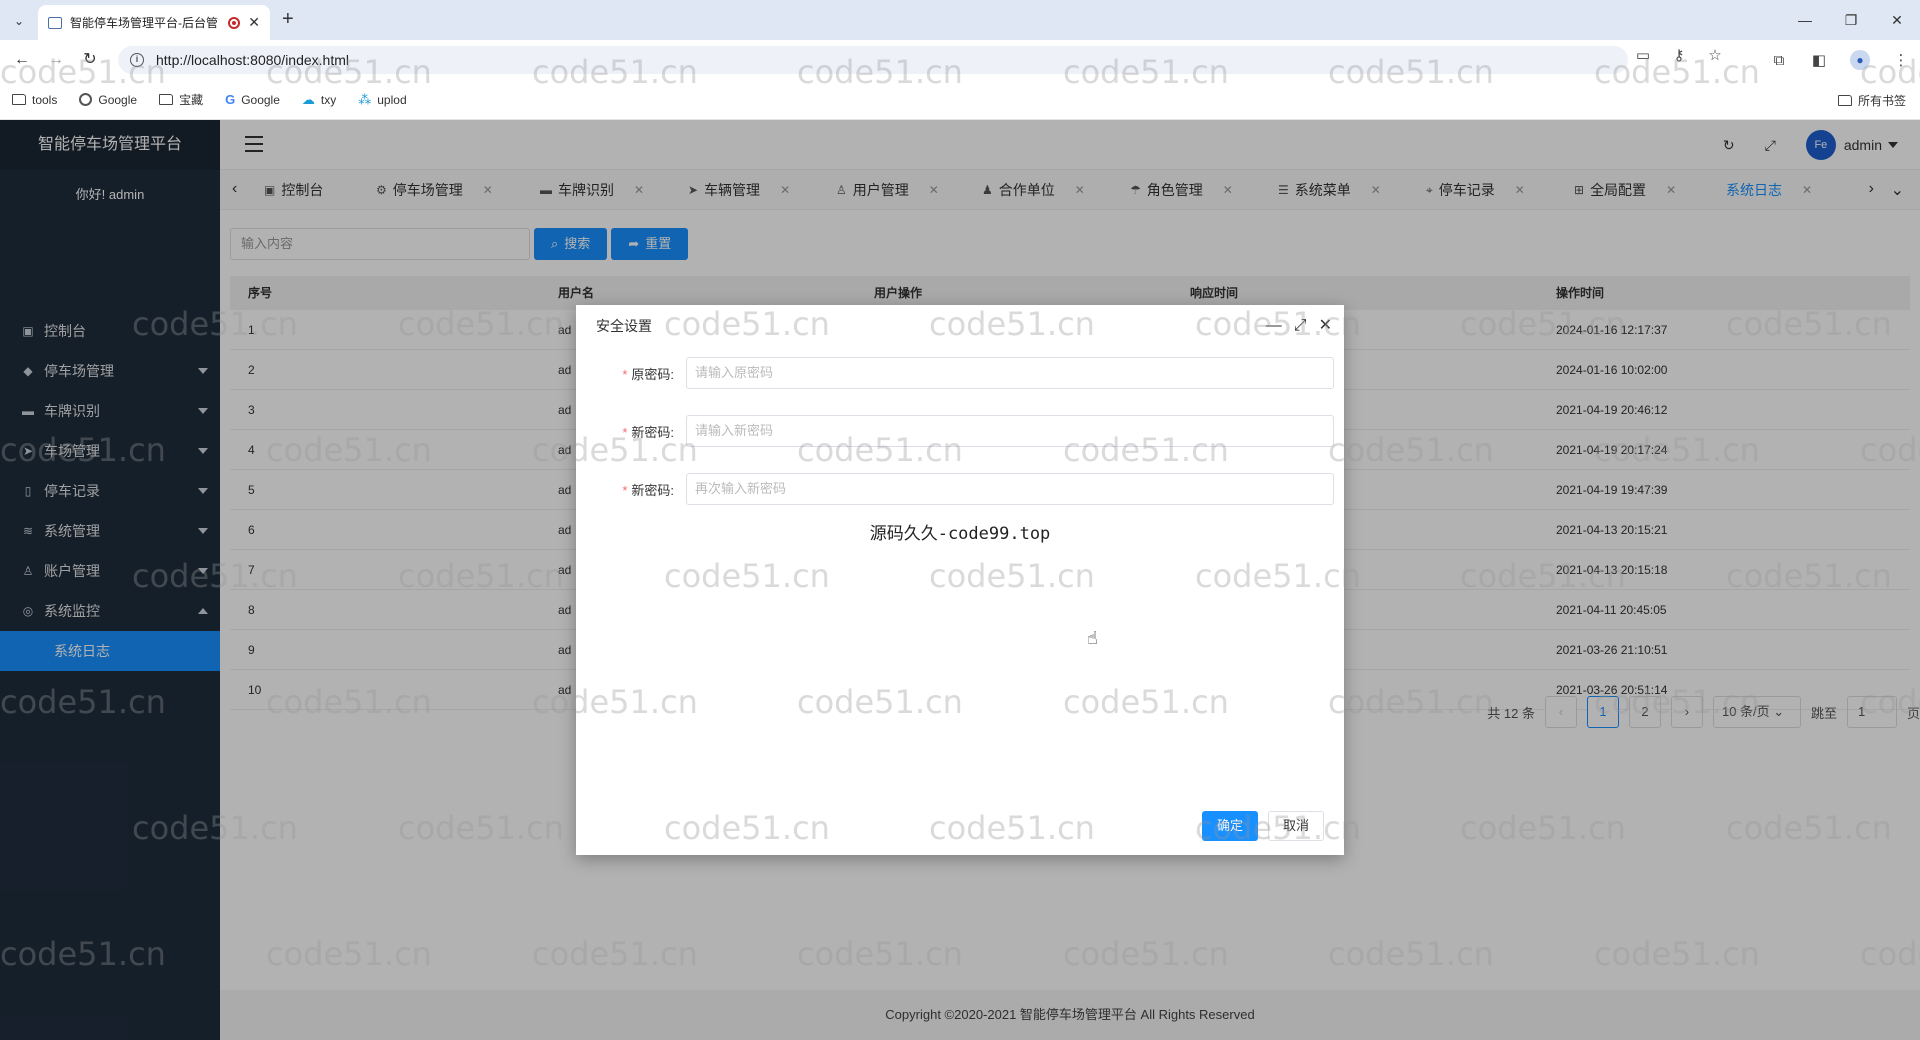 This screenshot has width=1920, height=1040. Describe the element at coordinates (90, 60) in the screenshot. I see `reload-icon: ↻` at that location.